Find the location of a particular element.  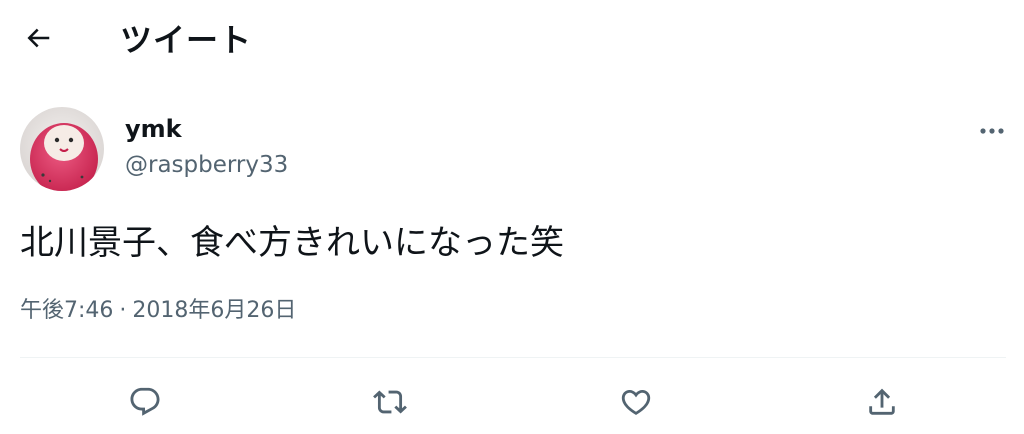

share-icon is located at coordinates (882, 402).